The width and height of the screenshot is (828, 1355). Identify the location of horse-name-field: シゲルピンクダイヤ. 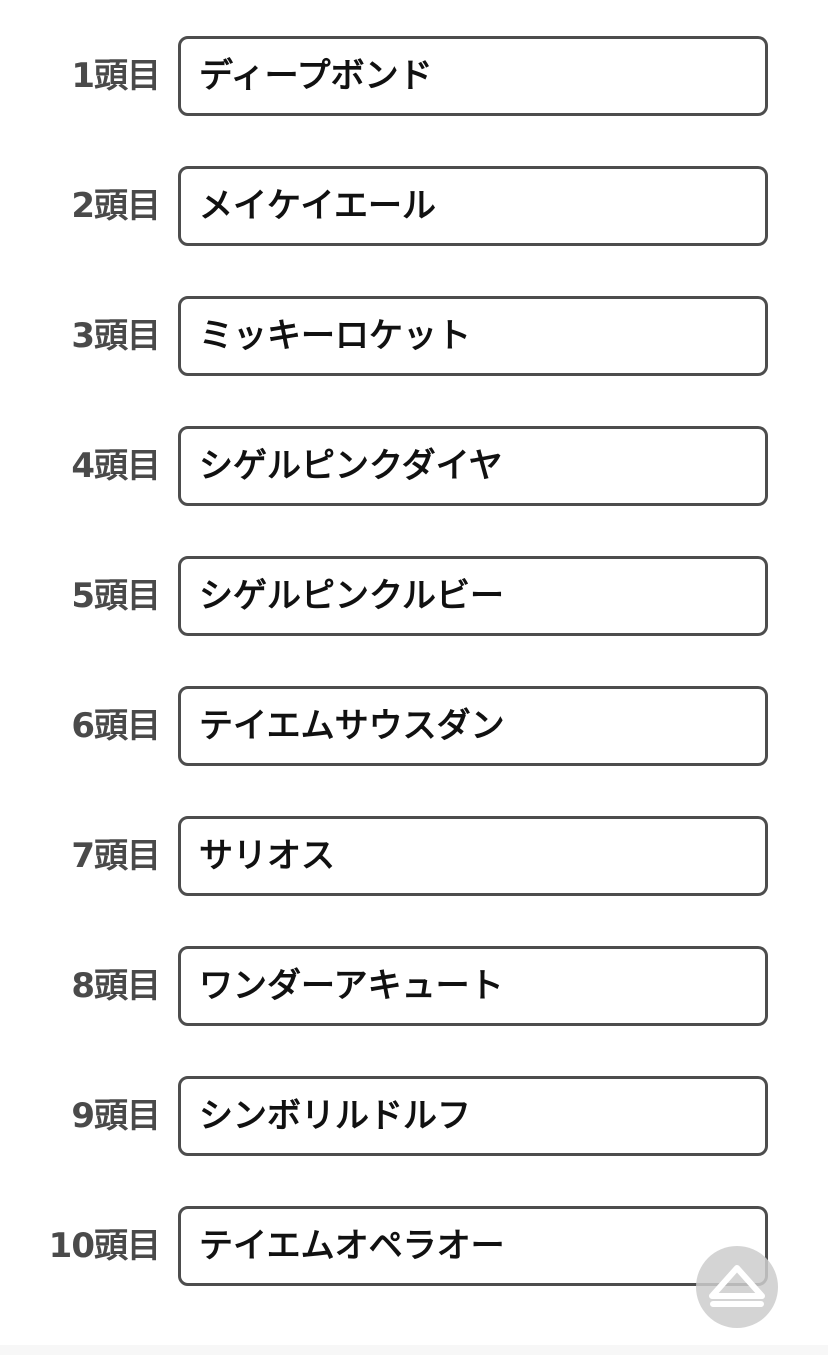
(473, 466).